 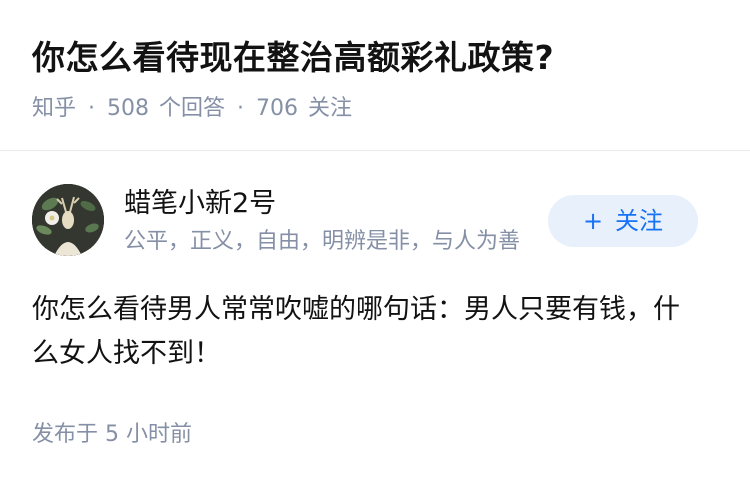 I want to click on avatar-image, so click(x=68, y=220).